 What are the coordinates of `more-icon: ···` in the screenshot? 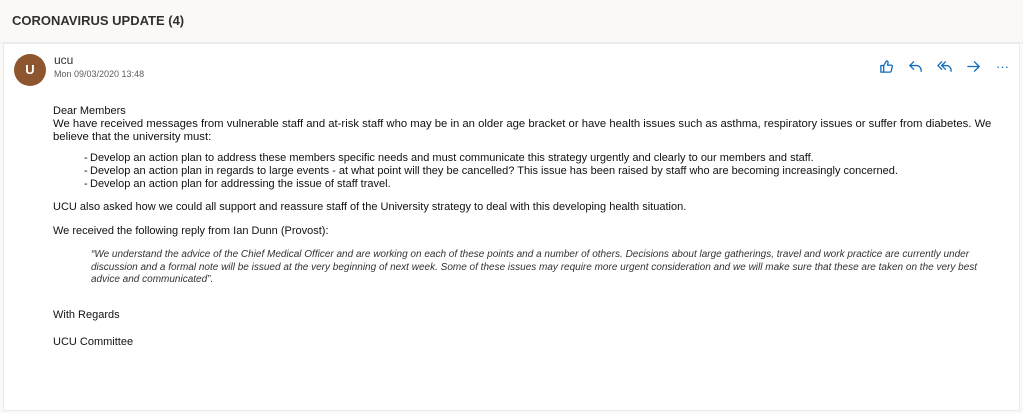 It's located at (1002, 66).